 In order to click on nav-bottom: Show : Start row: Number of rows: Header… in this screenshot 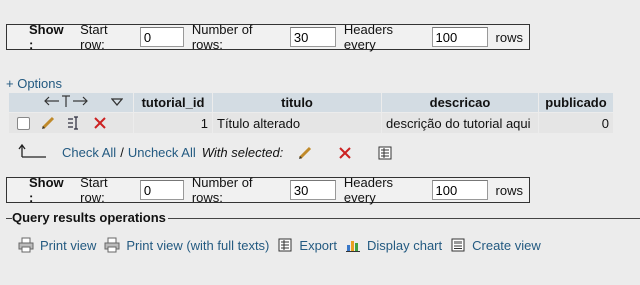, I will do `click(268, 190)`.